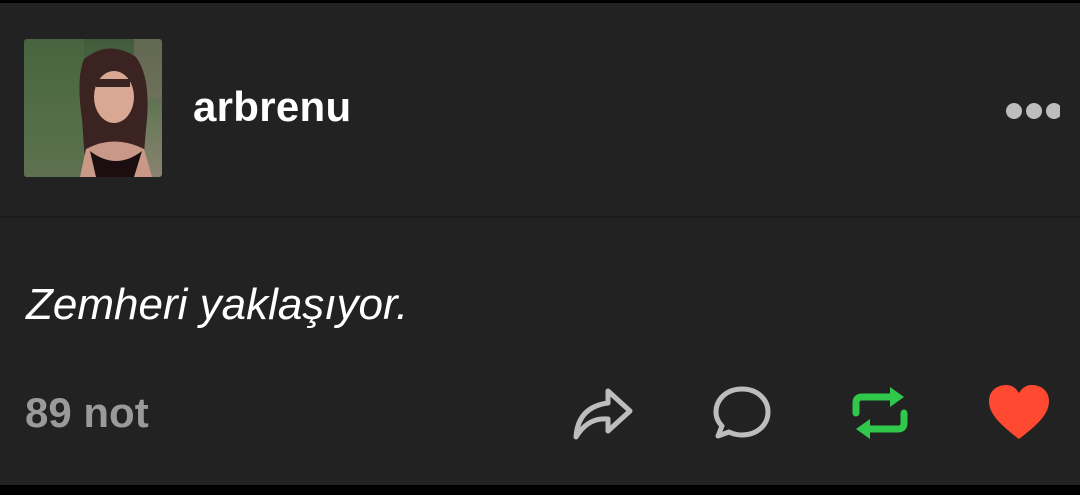 Image resolution: width=1080 pixels, height=495 pixels. I want to click on ellipsis-icon, so click(1031, 111).